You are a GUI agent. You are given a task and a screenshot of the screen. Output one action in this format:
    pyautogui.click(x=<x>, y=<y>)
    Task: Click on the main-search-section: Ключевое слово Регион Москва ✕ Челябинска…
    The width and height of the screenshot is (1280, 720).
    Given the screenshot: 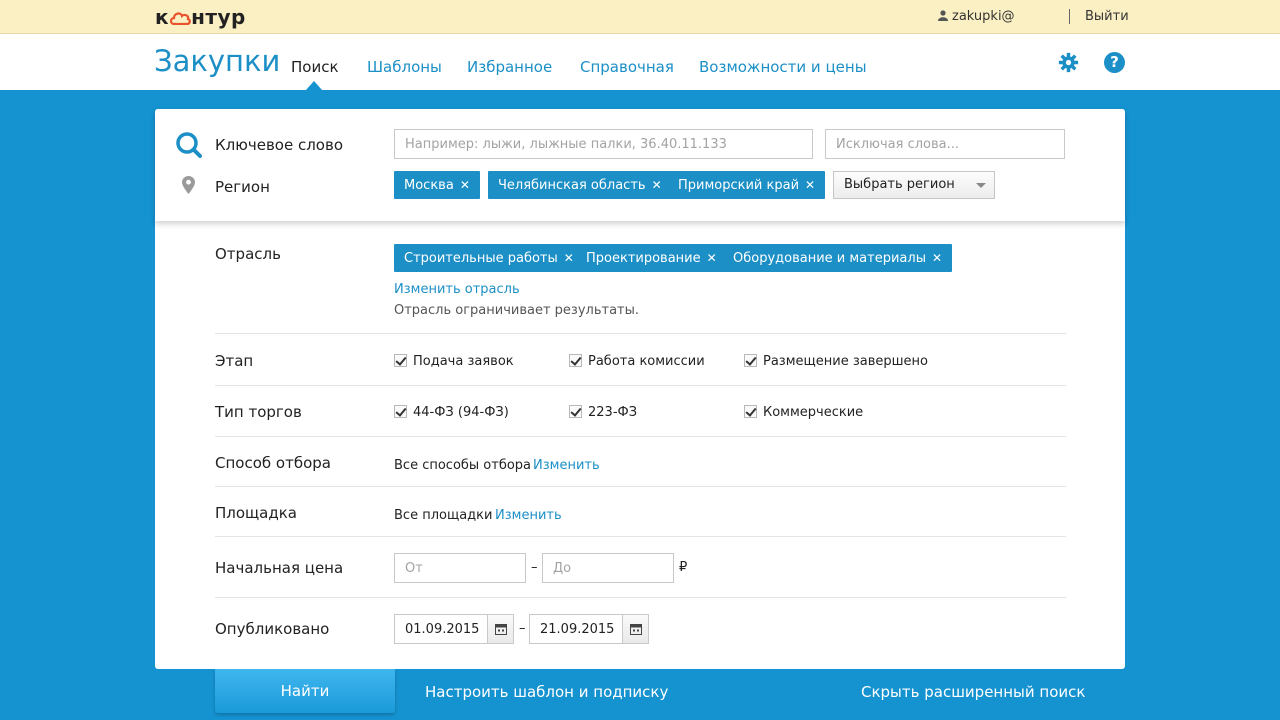 What is the action you would take?
    pyautogui.click(x=640, y=165)
    